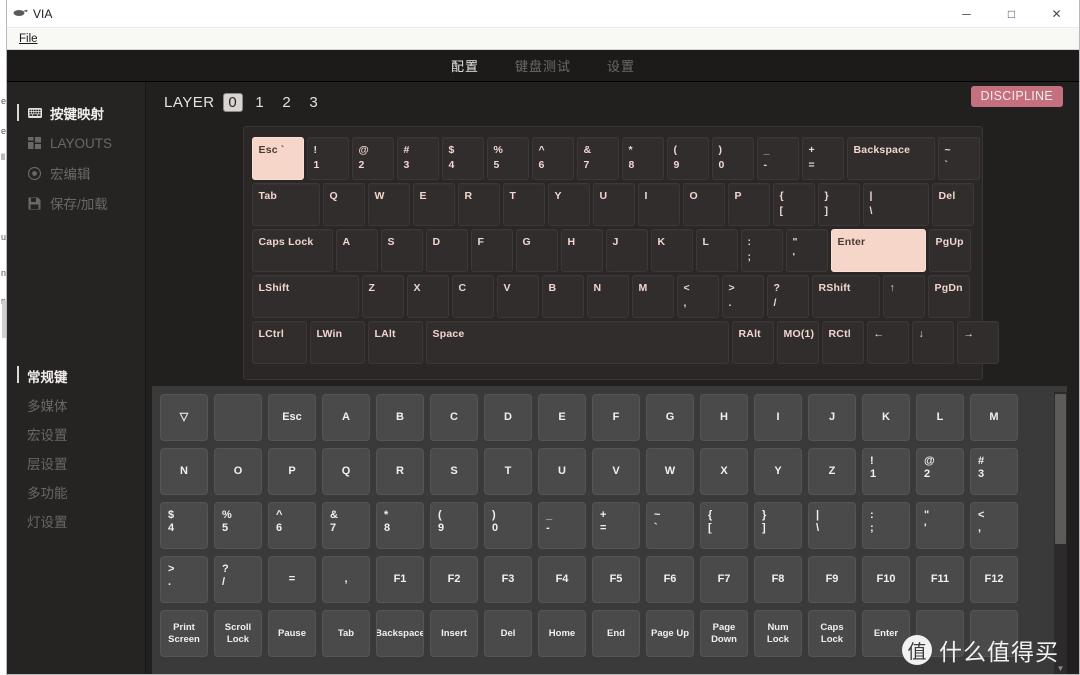 This screenshot has height=675, width=1080. I want to click on scroll-down-arrow: ▼, so click(1060, 668).